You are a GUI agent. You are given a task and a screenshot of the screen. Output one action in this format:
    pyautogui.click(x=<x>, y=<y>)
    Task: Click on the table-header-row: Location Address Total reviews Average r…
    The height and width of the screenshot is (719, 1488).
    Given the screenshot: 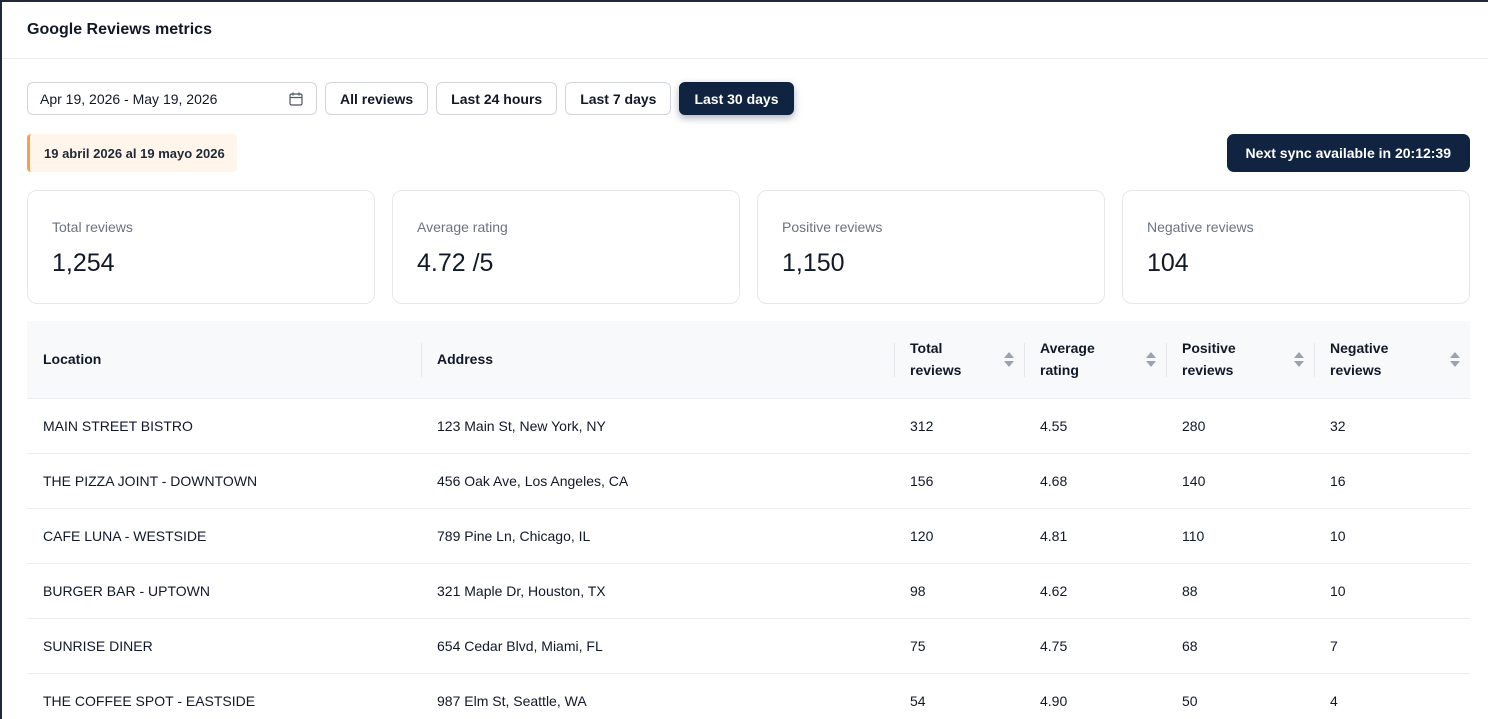 What is the action you would take?
    pyautogui.click(x=748, y=359)
    